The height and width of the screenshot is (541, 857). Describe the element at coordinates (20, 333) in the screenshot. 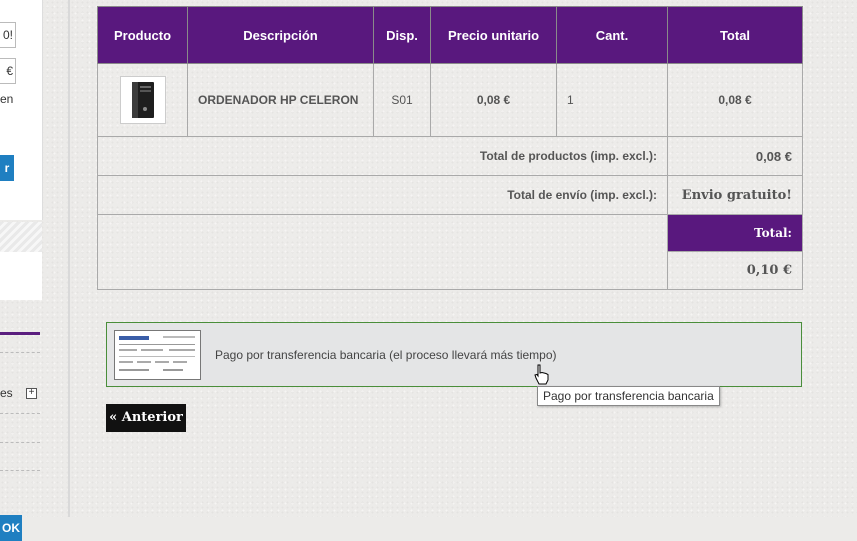

I see `sidebar-divider` at that location.